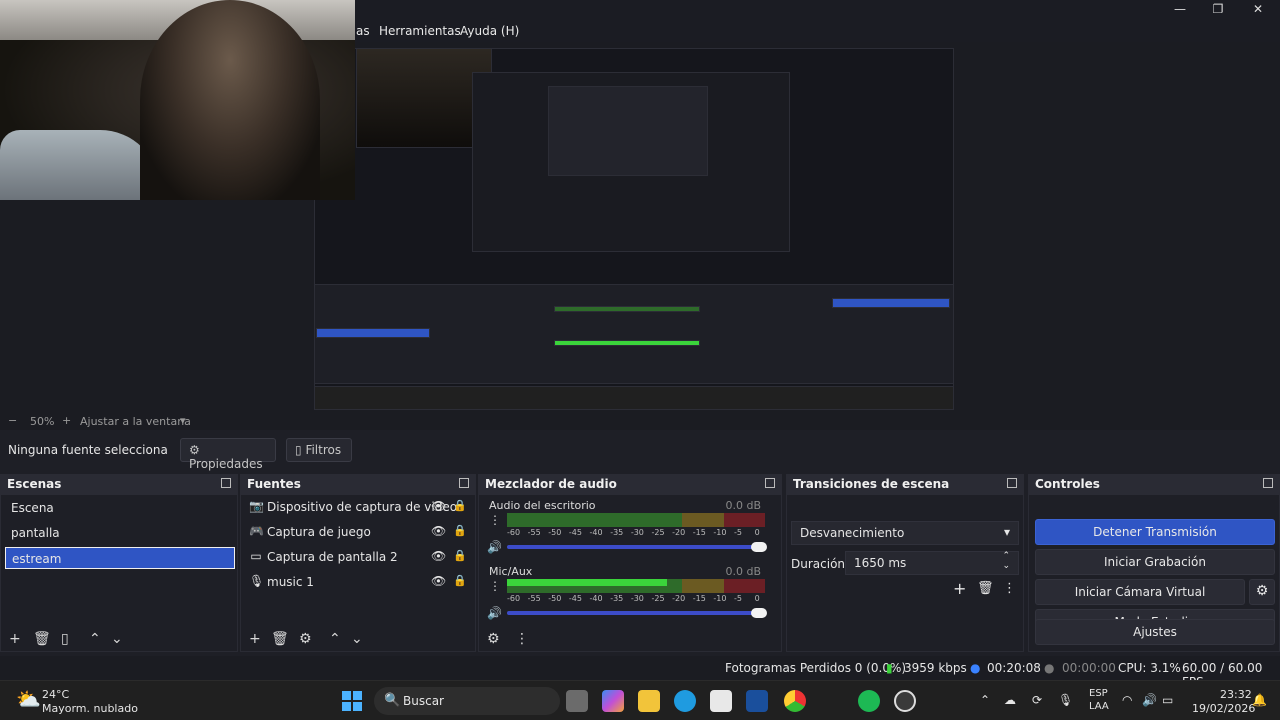  What do you see at coordinates (869, 701) in the screenshot?
I see `spotify-icon` at bounding box center [869, 701].